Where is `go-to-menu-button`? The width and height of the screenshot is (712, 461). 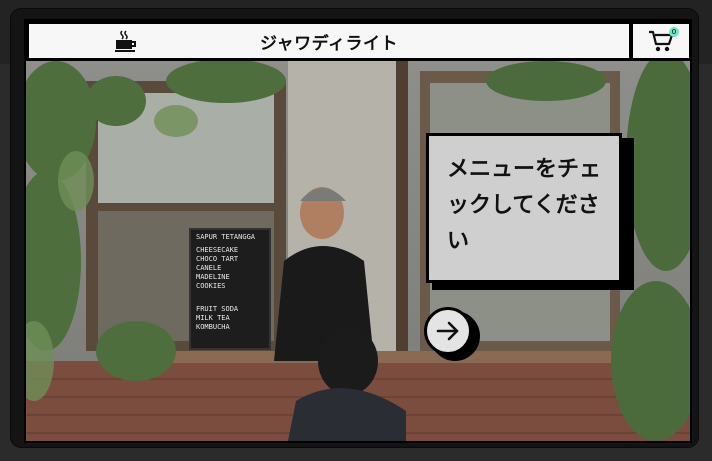 go-to-menu-button is located at coordinates (448, 331).